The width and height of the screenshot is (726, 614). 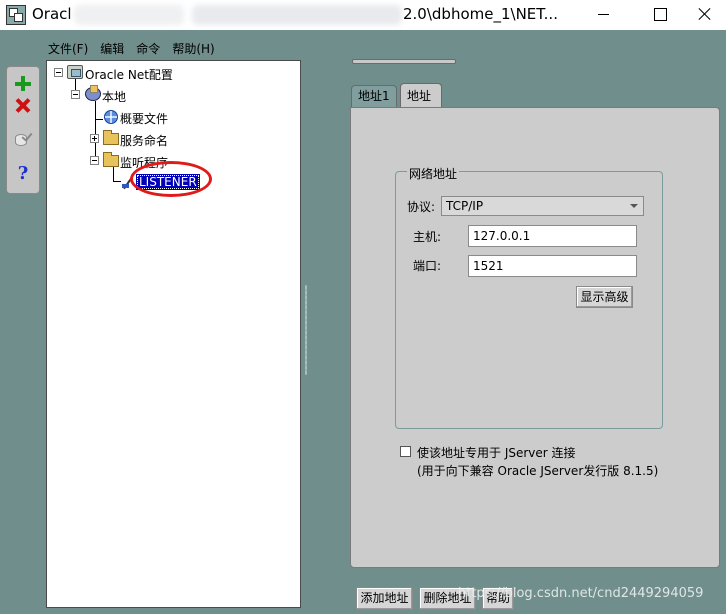 What do you see at coordinates (427, 237) in the screenshot?
I see `host-label: 主机:` at bounding box center [427, 237].